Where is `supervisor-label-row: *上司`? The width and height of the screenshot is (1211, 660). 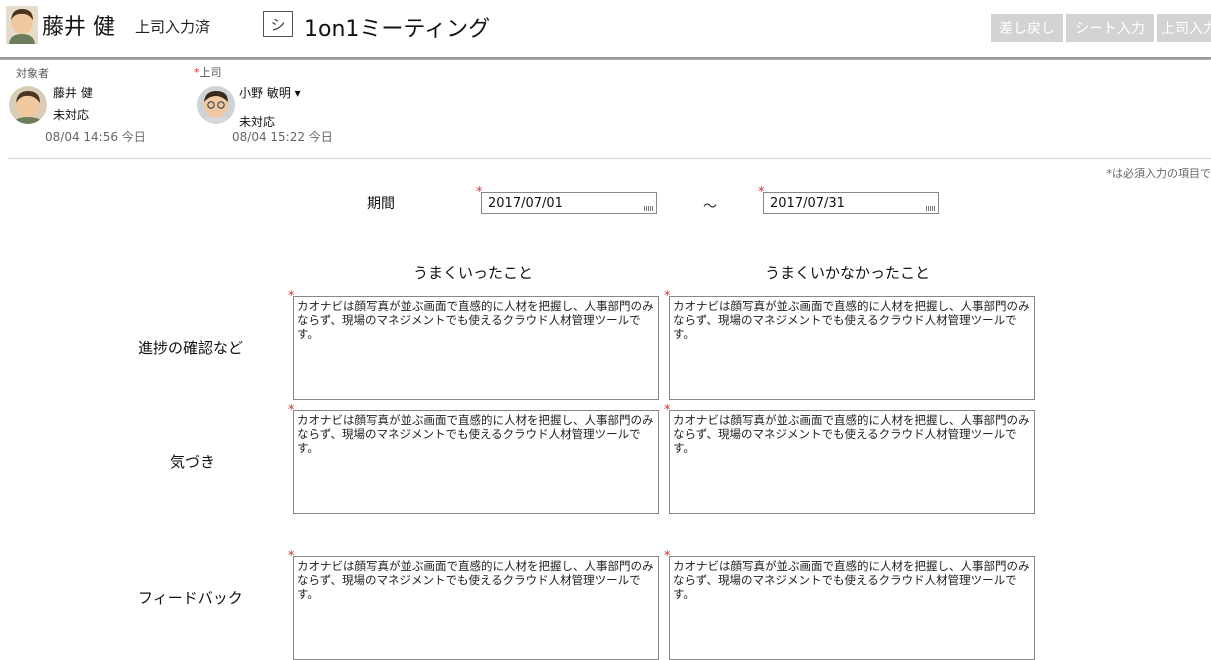 supervisor-label-row: *上司 is located at coordinates (208, 72).